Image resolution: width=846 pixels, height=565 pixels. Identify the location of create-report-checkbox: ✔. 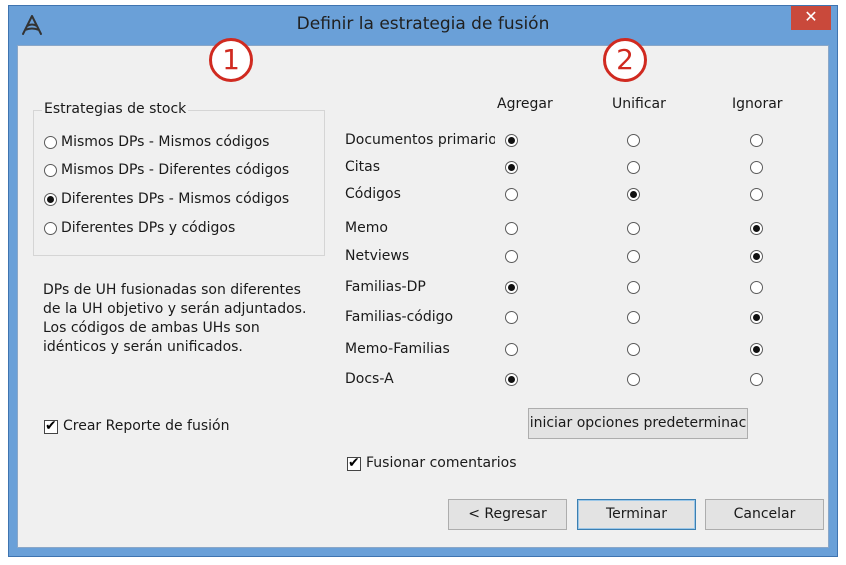
(51, 426).